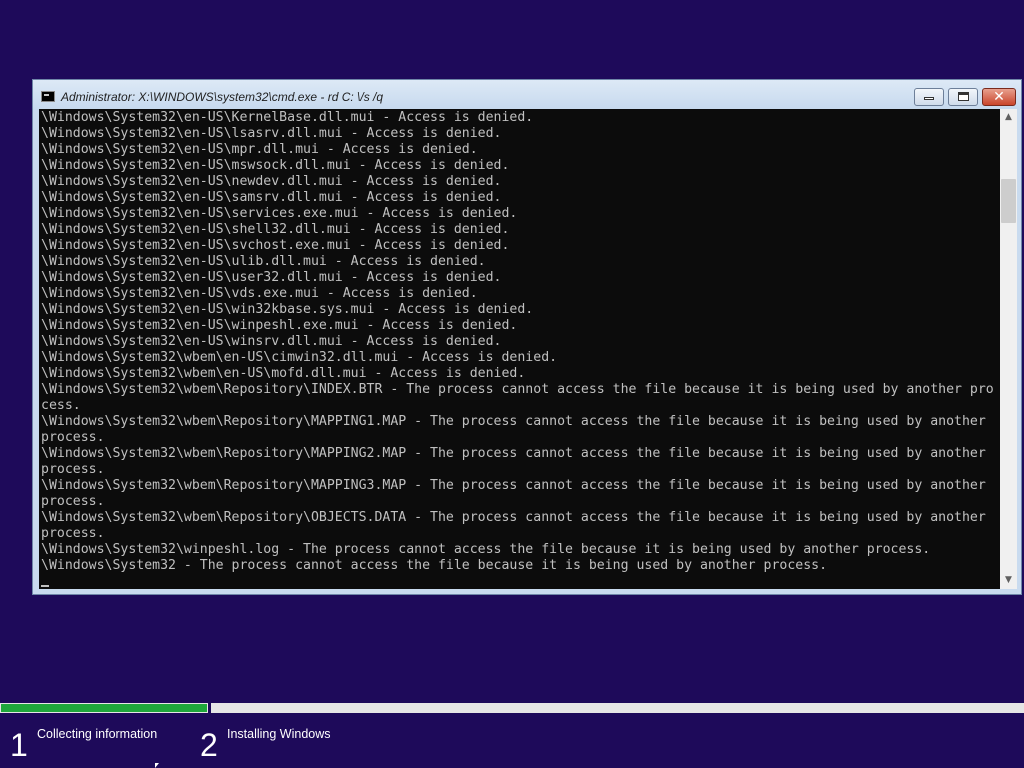 Image resolution: width=1024 pixels, height=768 pixels. I want to click on maximize-button, so click(963, 97).